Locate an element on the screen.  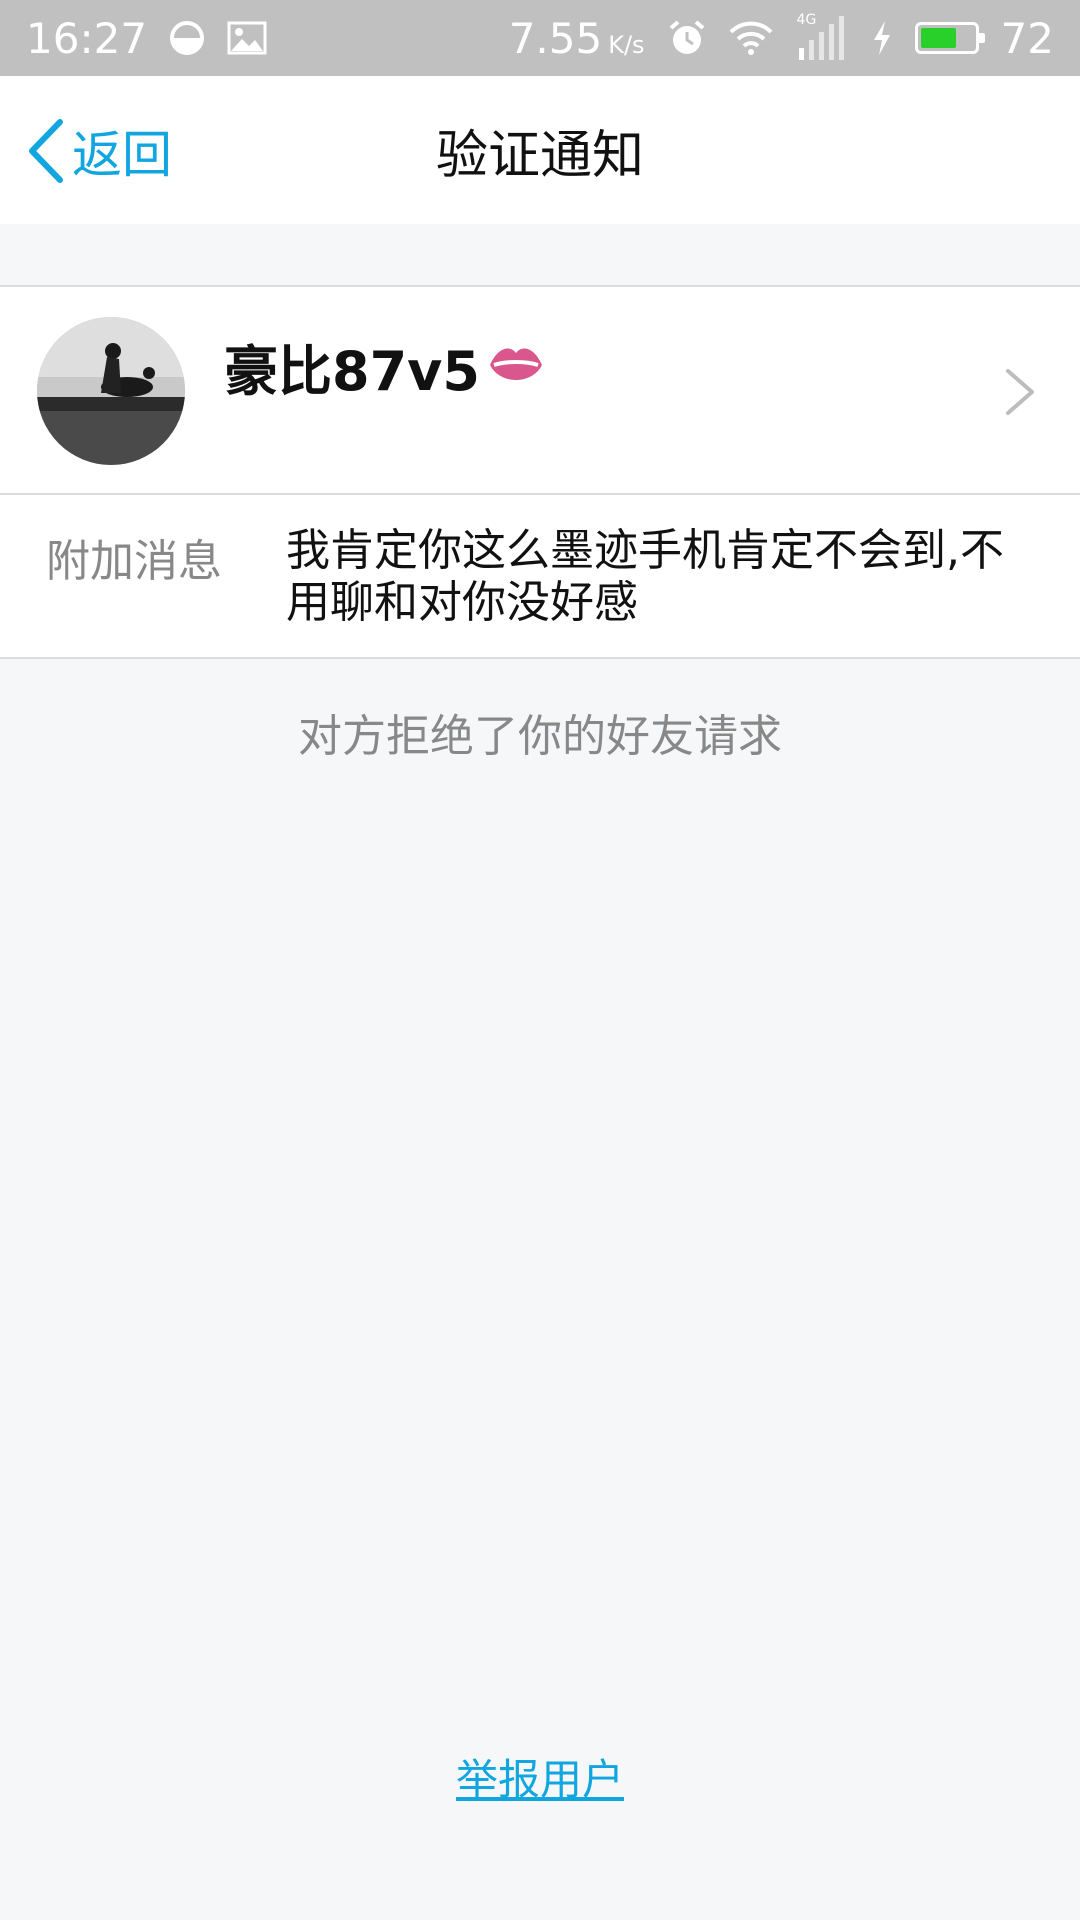
alarm-icon is located at coordinates (687, 38).